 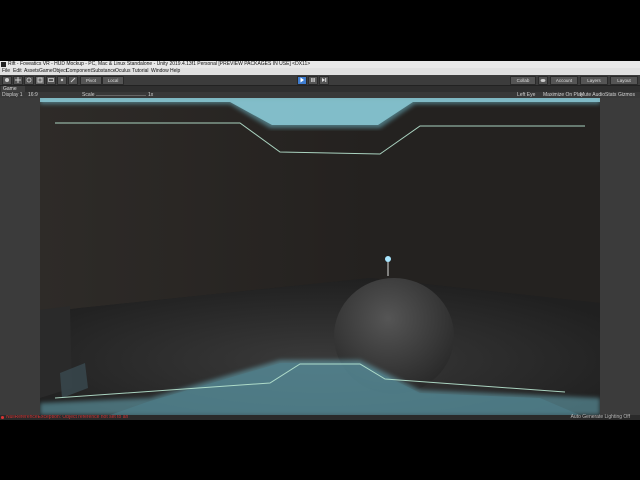 I want to click on unity-logo-icon, so click(x=3, y=64).